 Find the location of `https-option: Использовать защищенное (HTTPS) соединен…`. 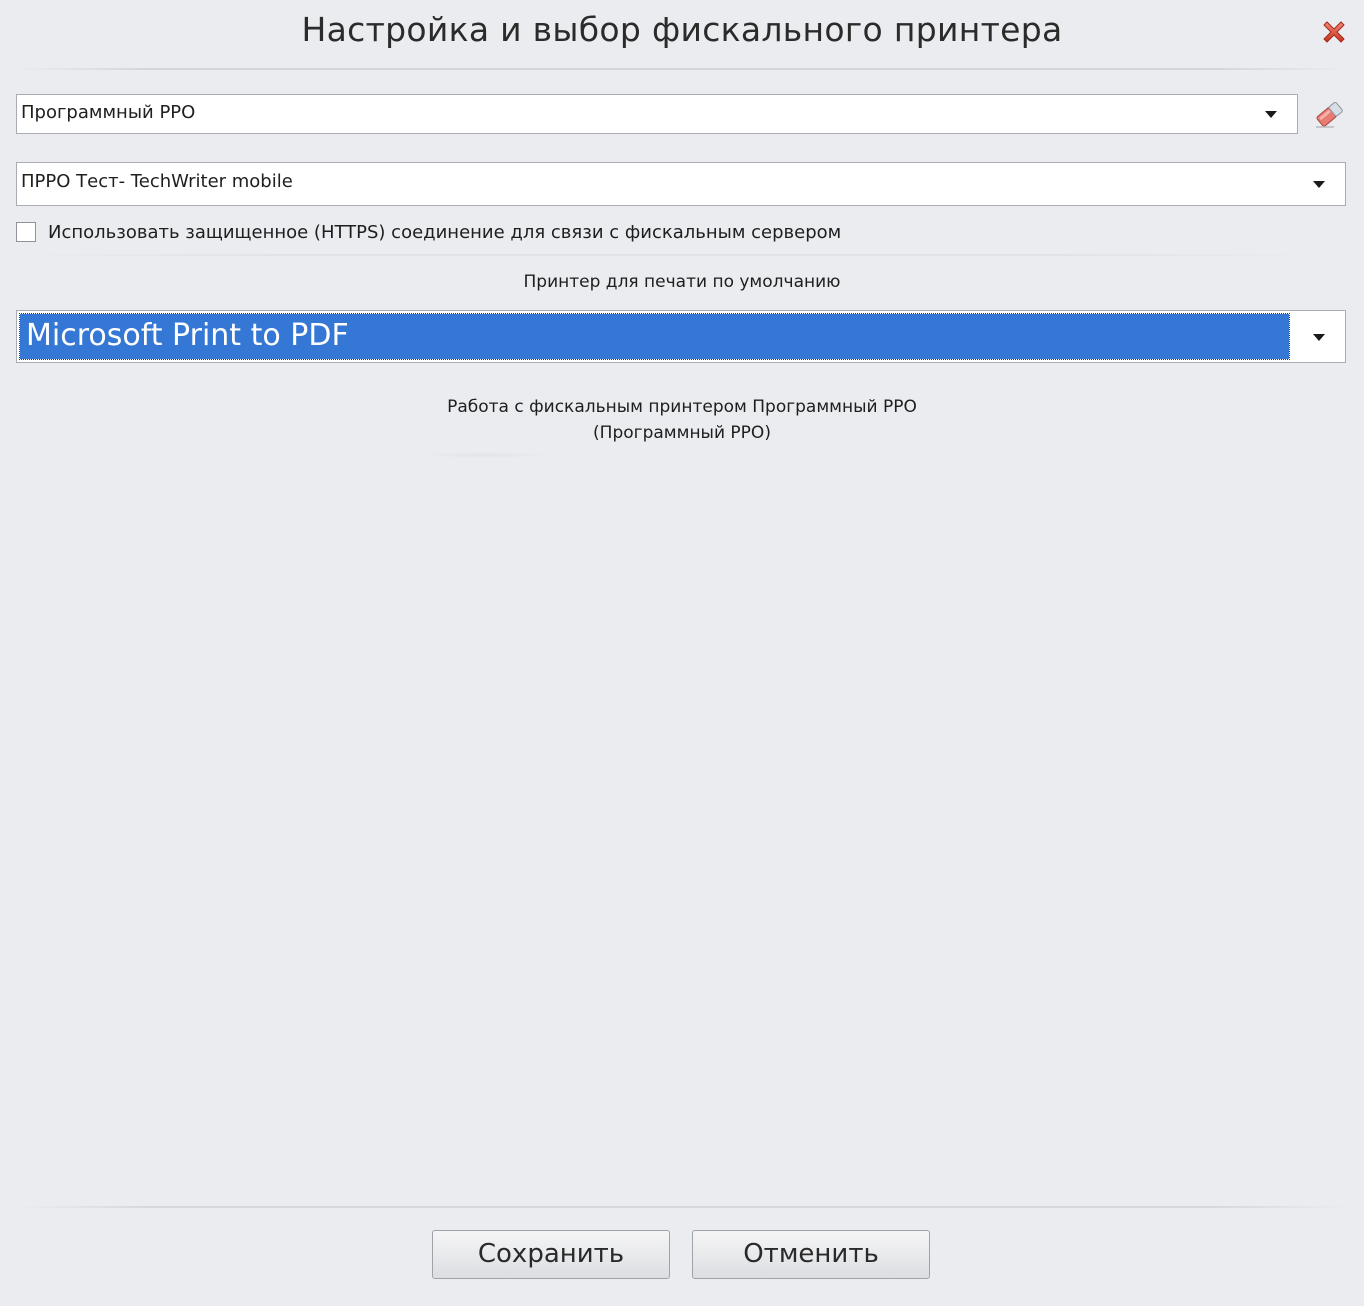

https-option: Использовать защищенное (HTTPS) соединен… is located at coordinates (664, 234).